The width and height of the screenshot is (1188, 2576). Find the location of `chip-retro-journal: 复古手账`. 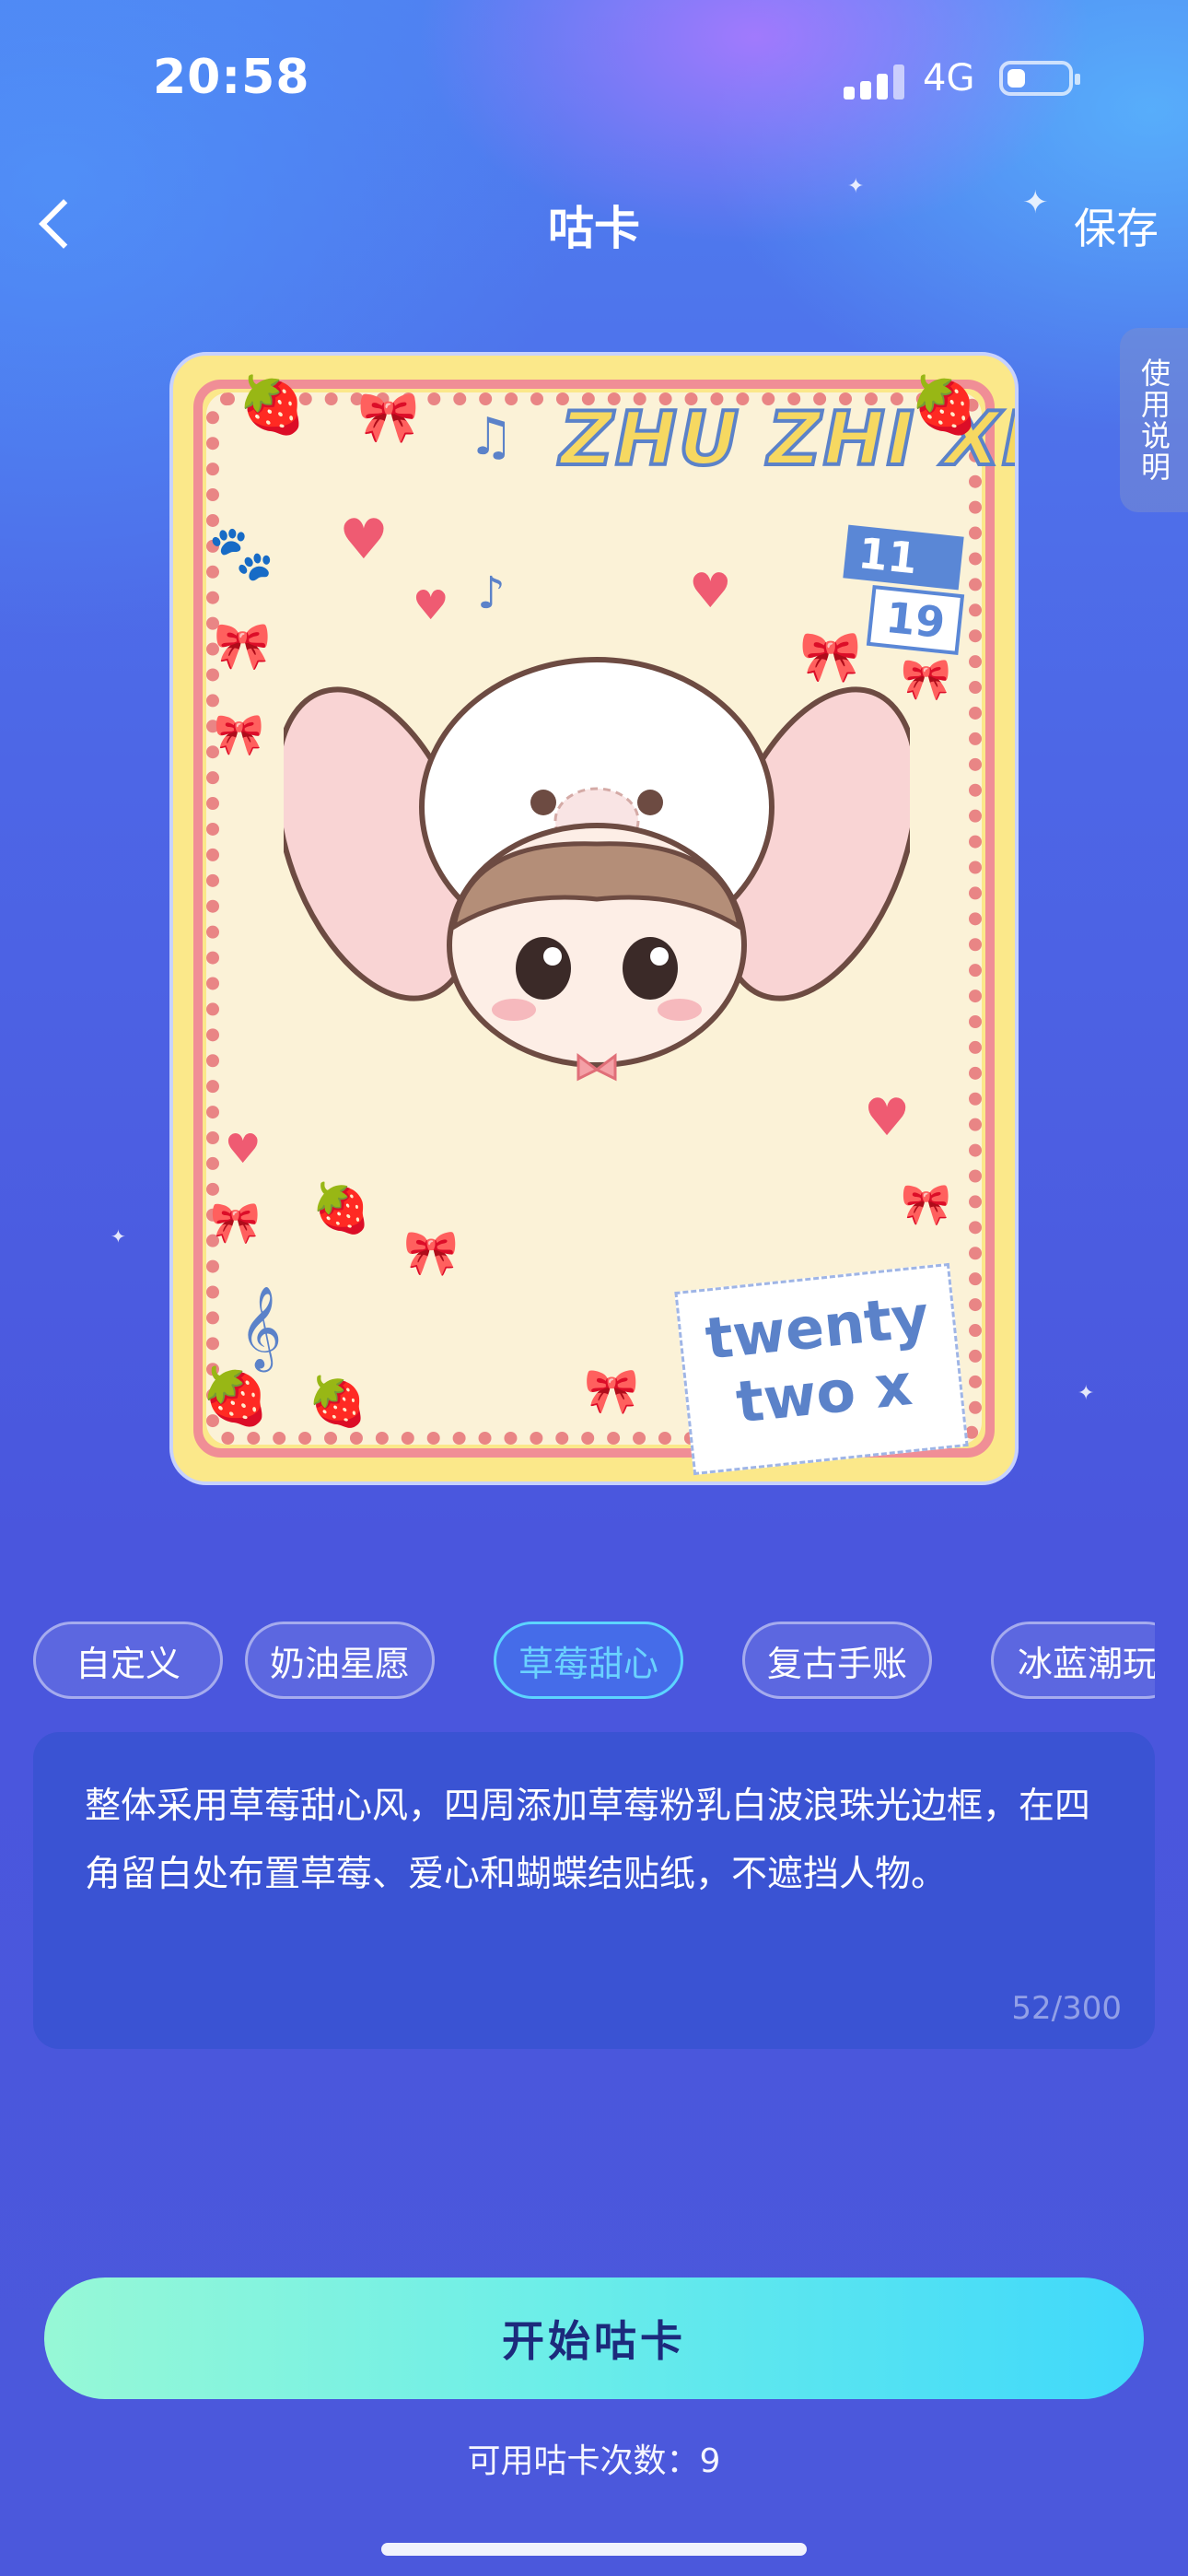

chip-retro-journal: 复古手账 is located at coordinates (837, 1660).